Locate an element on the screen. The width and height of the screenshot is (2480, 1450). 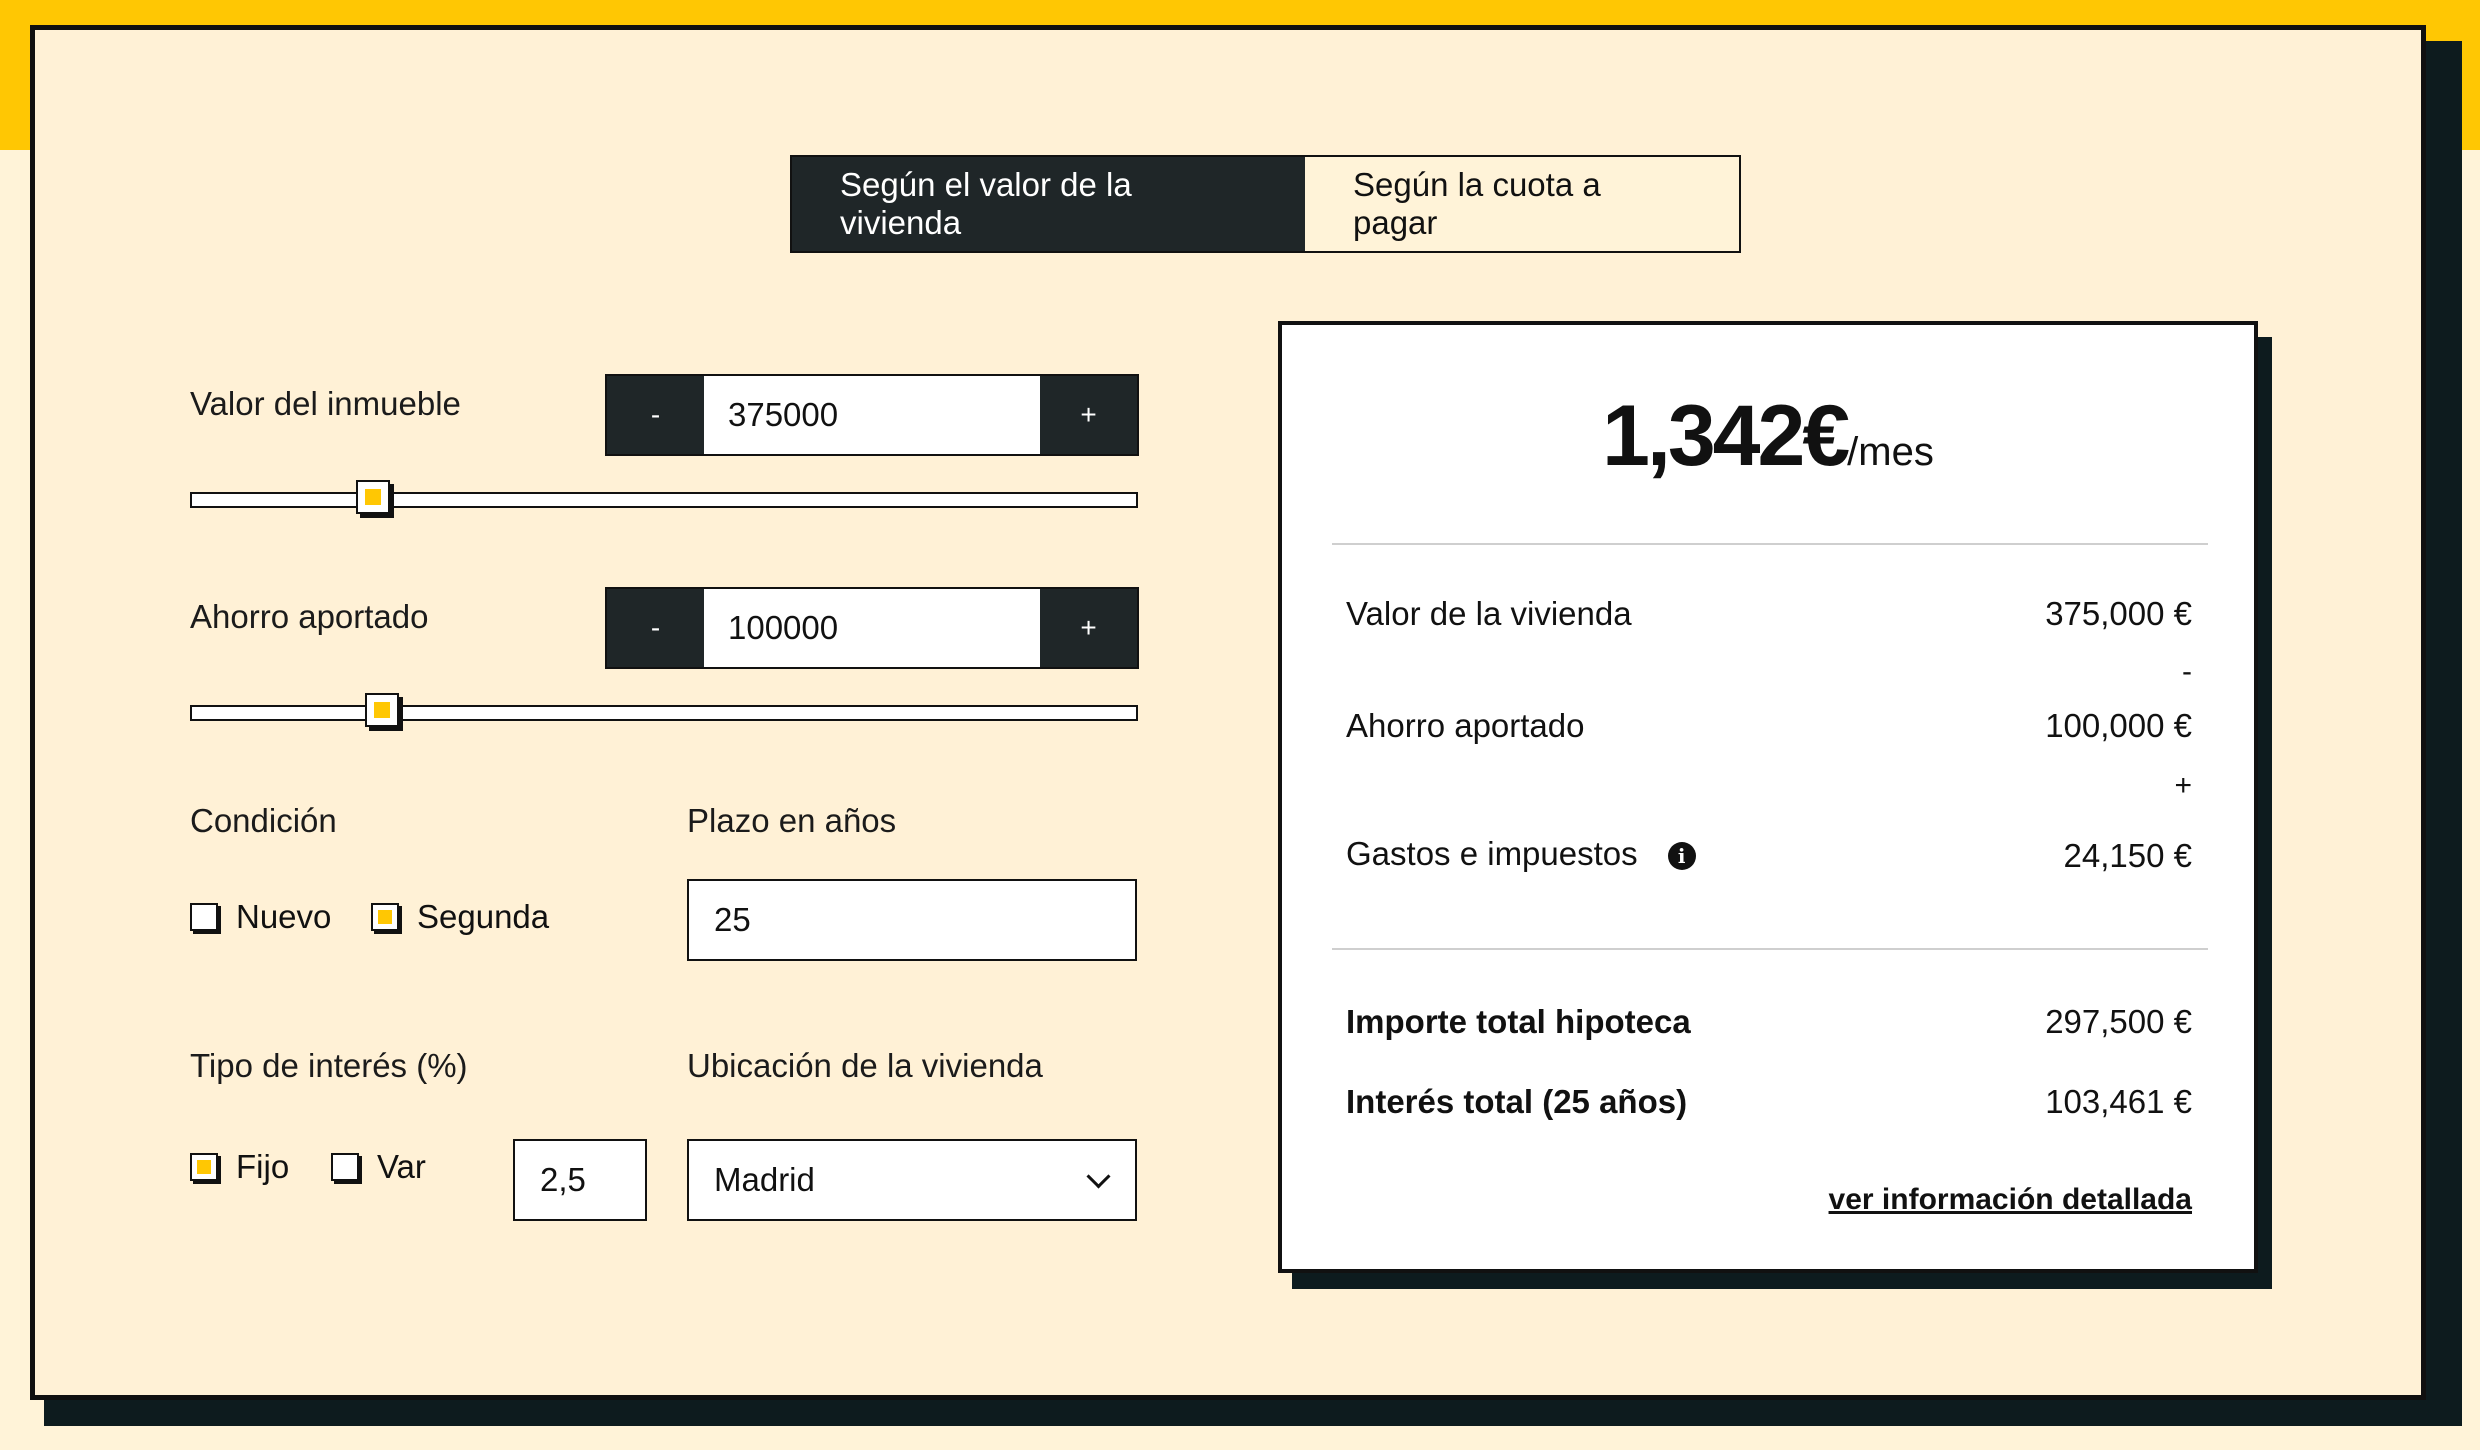
savings-stepper: - 100000 + is located at coordinates (872, 628).